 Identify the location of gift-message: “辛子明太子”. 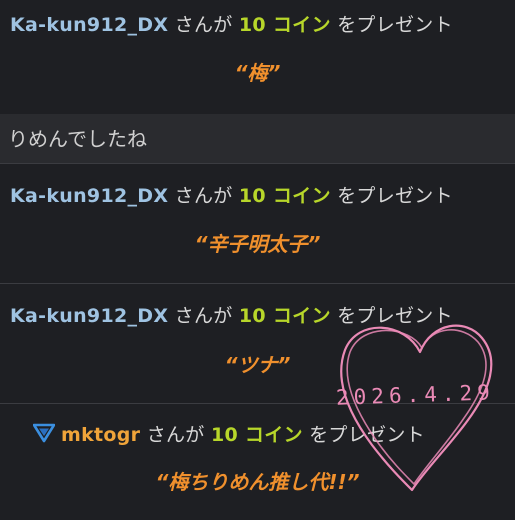
(257, 244).